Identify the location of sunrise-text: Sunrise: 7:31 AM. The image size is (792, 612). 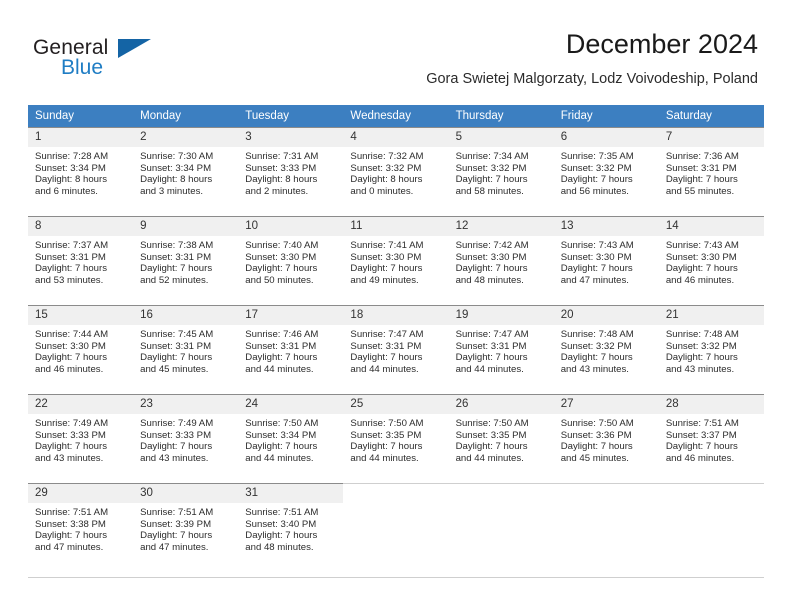
(282, 156).